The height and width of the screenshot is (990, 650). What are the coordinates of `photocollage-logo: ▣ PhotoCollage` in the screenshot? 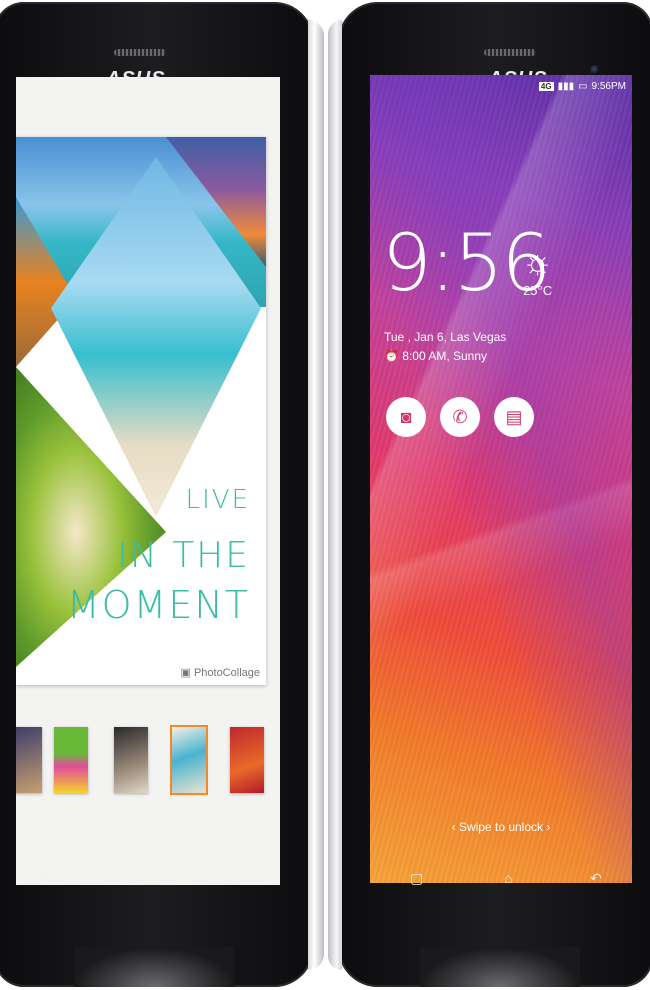 It's located at (220, 672).